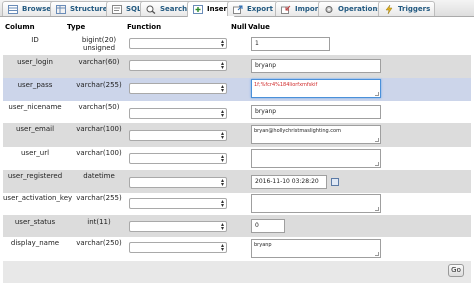 The height and width of the screenshot is (283, 474). What do you see at coordinates (36, 9) in the screenshot?
I see `tab-label: Browse` at bounding box center [36, 9].